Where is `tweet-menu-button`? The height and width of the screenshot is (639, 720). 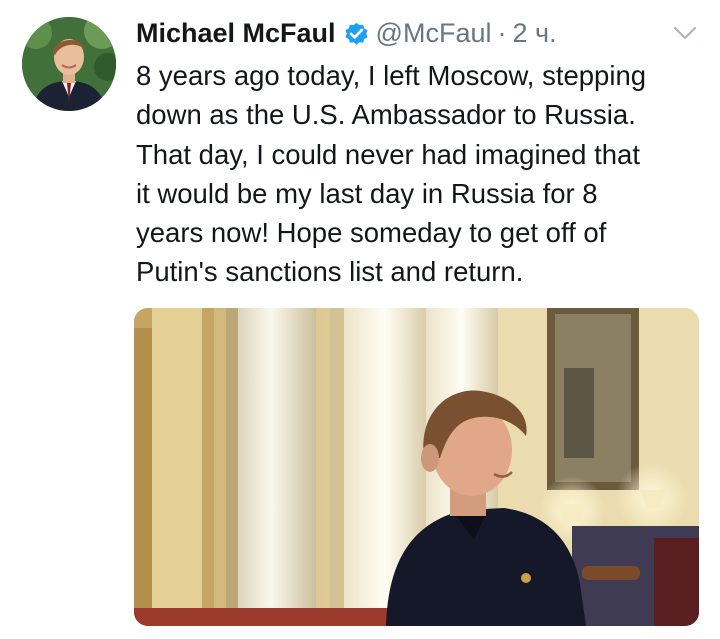 tweet-menu-button is located at coordinates (685, 33).